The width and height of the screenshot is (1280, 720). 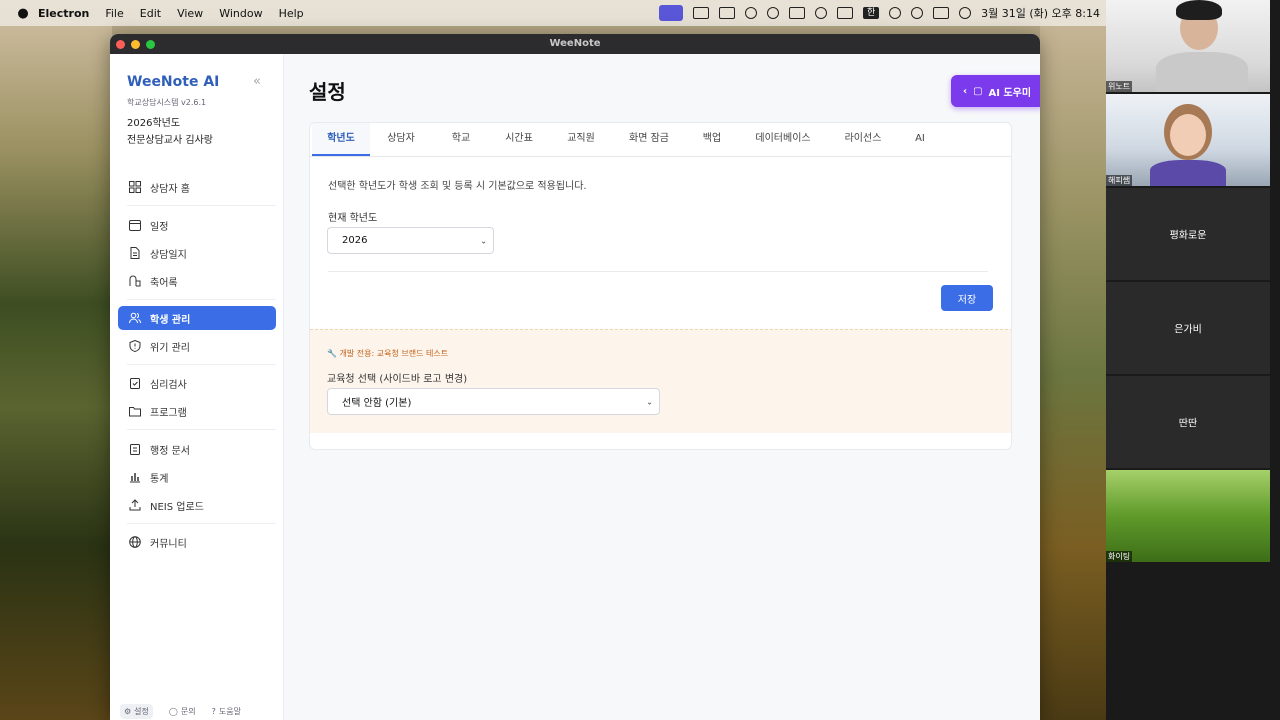 What do you see at coordinates (213, 711) in the screenshot?
I see `help-circle-icon: ?` at bounding box center [213, 711].